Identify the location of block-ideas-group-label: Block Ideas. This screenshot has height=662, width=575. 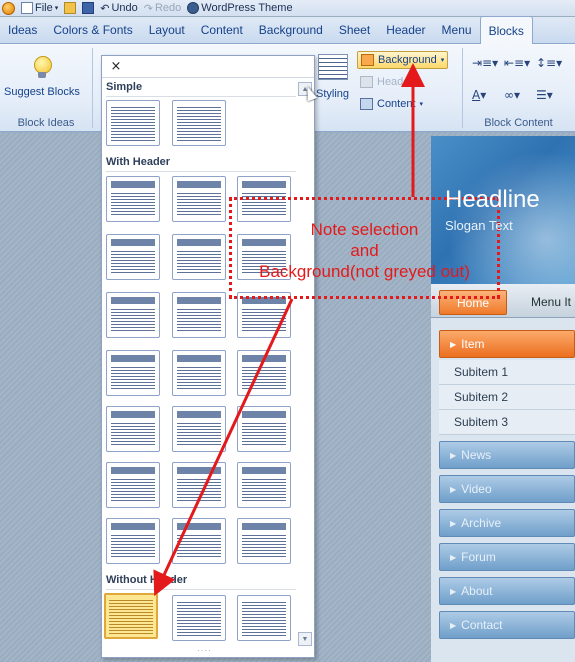
(46, 123).